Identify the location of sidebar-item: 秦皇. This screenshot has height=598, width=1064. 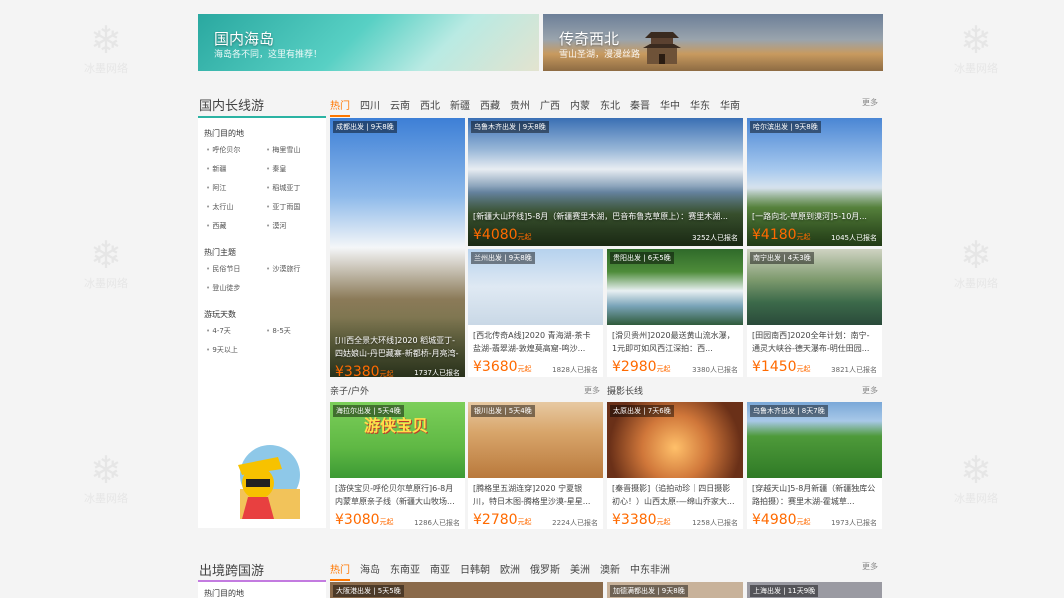
(296, 169).